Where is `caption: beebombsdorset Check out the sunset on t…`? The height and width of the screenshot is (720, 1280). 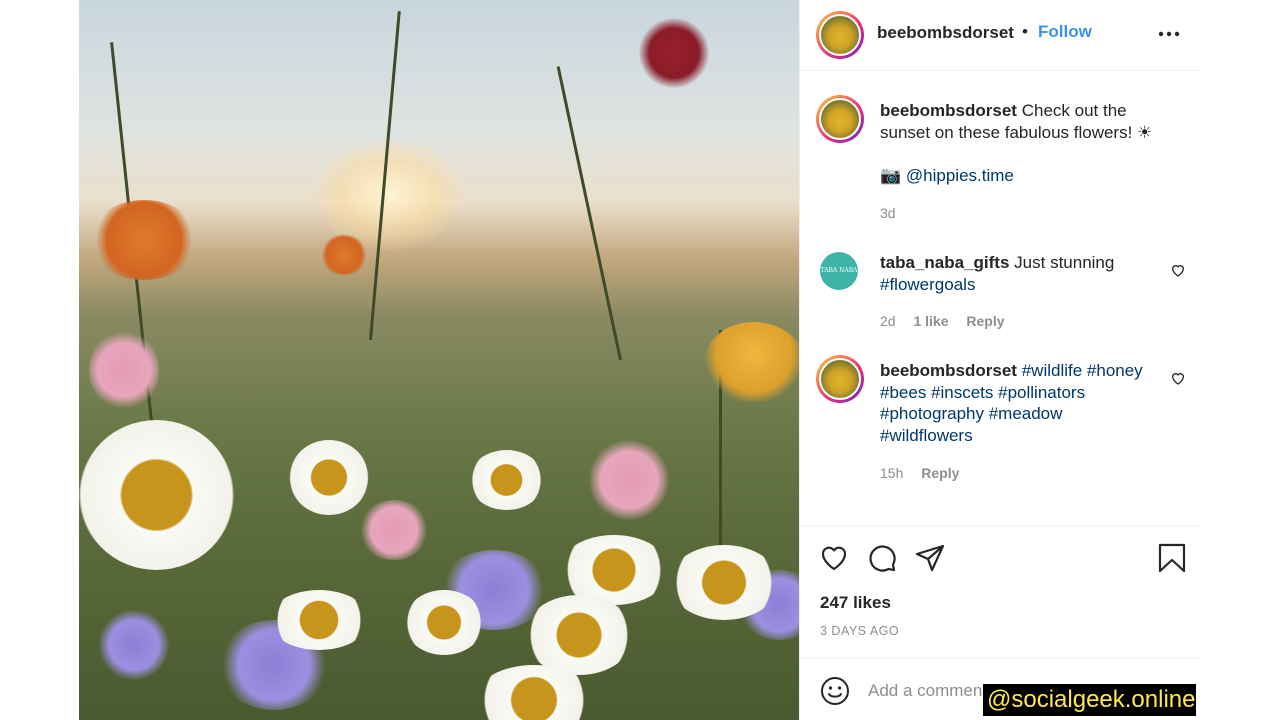
caption: beebombsdorset Check out the sunset on t… is located at coordinates (1025, 121).